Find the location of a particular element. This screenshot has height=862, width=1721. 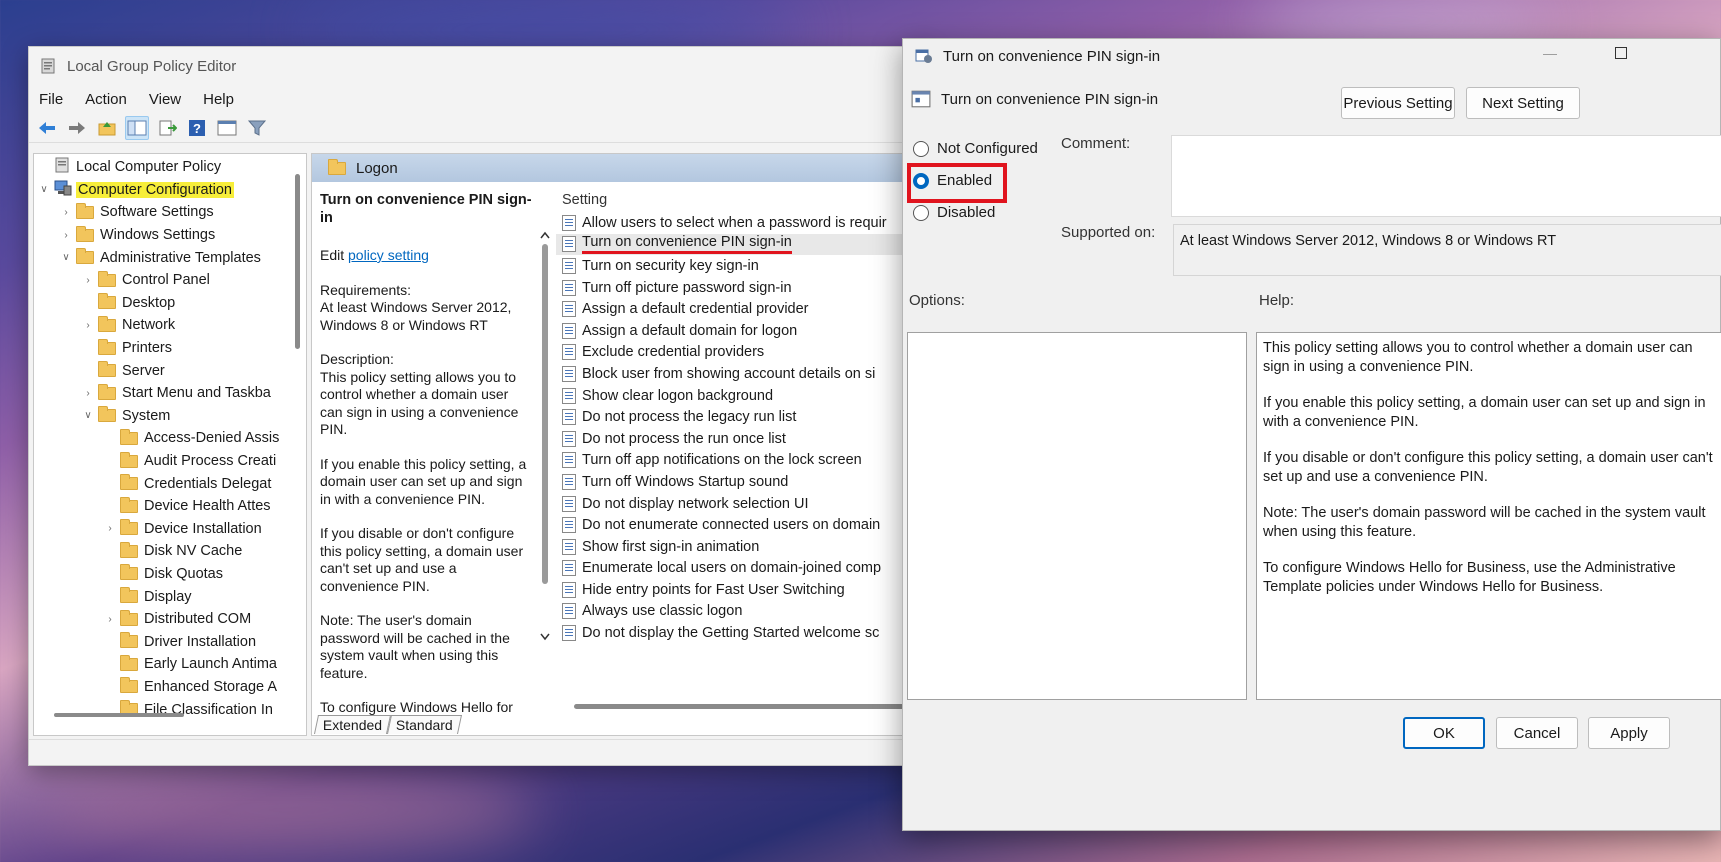

tree-item-label: Driver Installation is located at coordinates (200, 641).